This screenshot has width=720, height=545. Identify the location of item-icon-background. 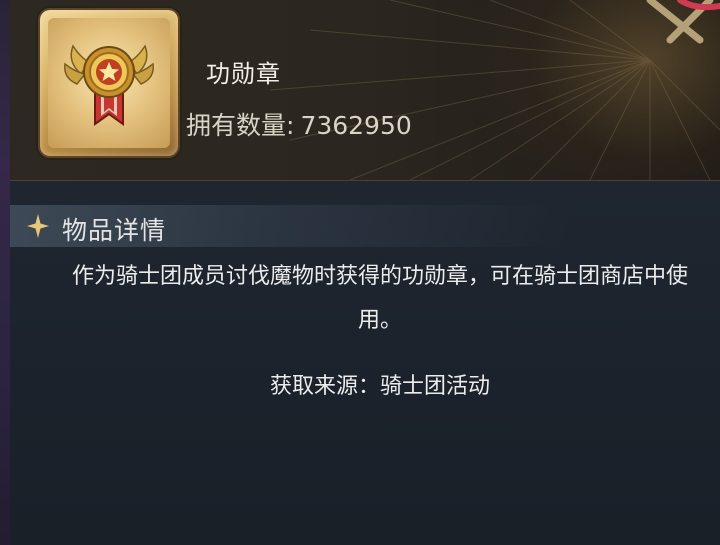
(109, 83).